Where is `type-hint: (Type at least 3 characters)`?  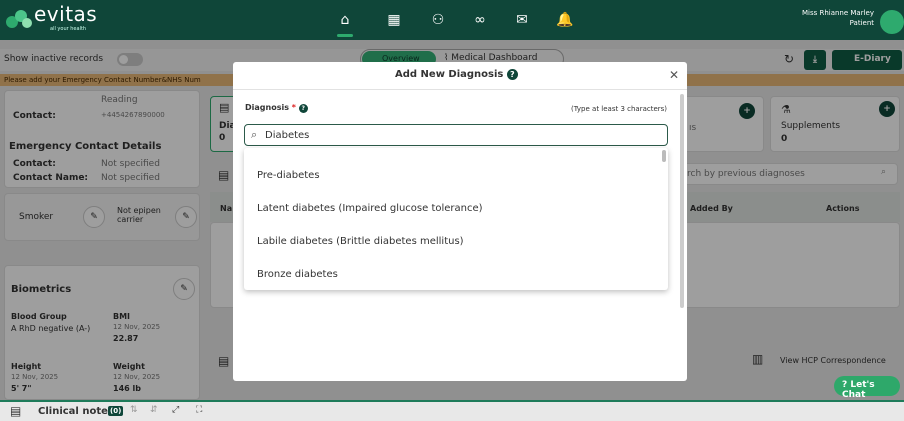
type-hint: (Type at least 3 characters) is located at coordinates (619, 109).